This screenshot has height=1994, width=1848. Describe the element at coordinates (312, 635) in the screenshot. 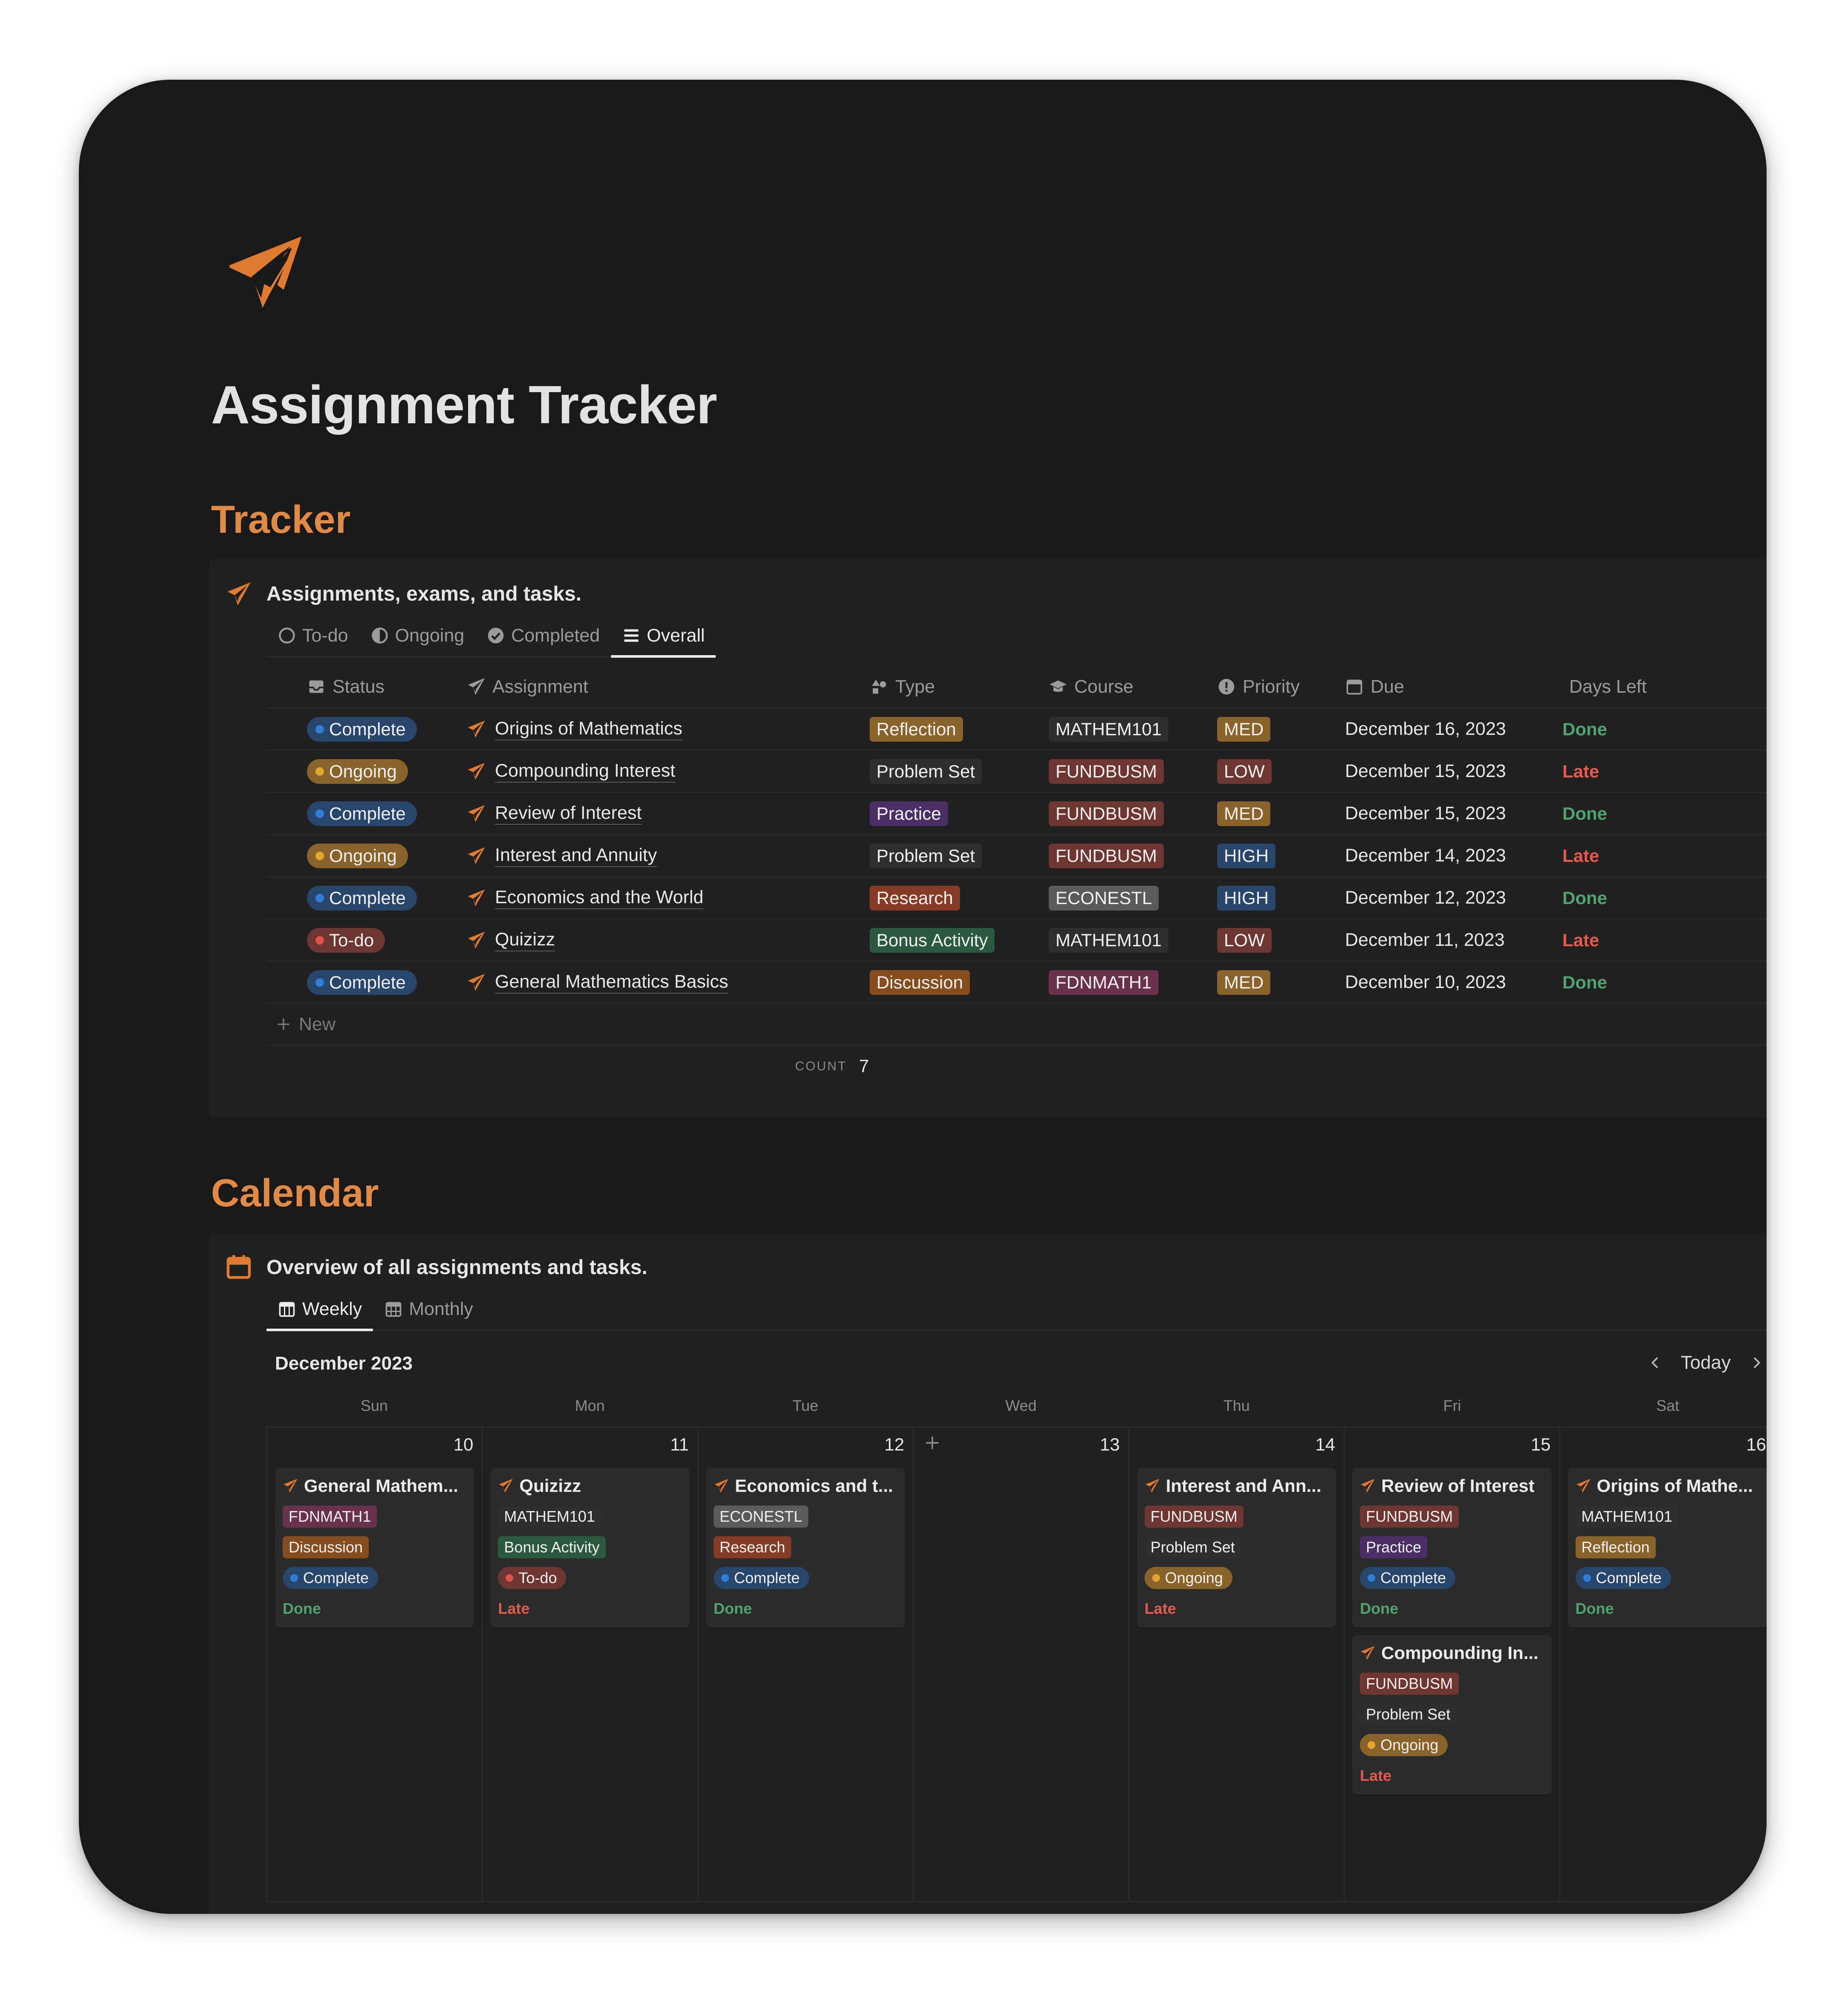

I see `tab-to-do: To-do` at that location.